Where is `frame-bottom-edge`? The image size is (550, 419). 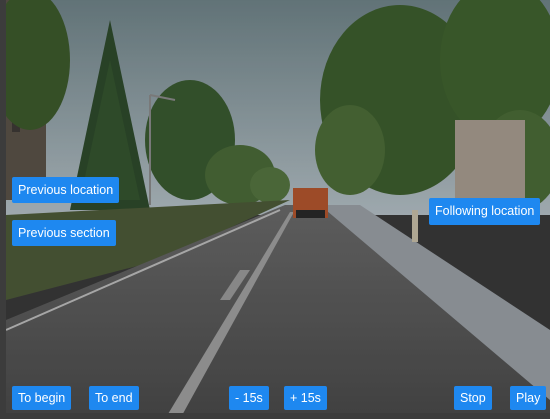 frame-bottom-edge is located at coordinates (275, 416).